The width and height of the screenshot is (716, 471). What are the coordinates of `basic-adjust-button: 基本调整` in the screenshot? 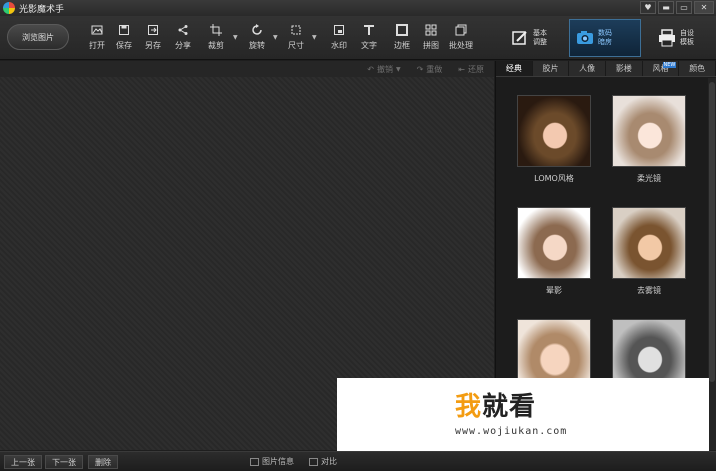 It's located at (532, 38).